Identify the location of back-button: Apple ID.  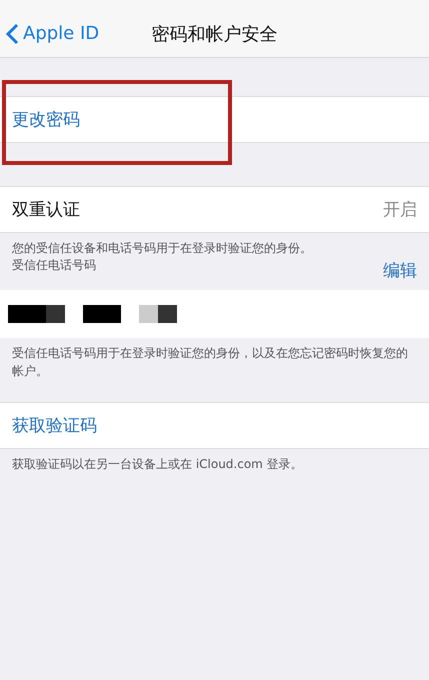
(53, 34).